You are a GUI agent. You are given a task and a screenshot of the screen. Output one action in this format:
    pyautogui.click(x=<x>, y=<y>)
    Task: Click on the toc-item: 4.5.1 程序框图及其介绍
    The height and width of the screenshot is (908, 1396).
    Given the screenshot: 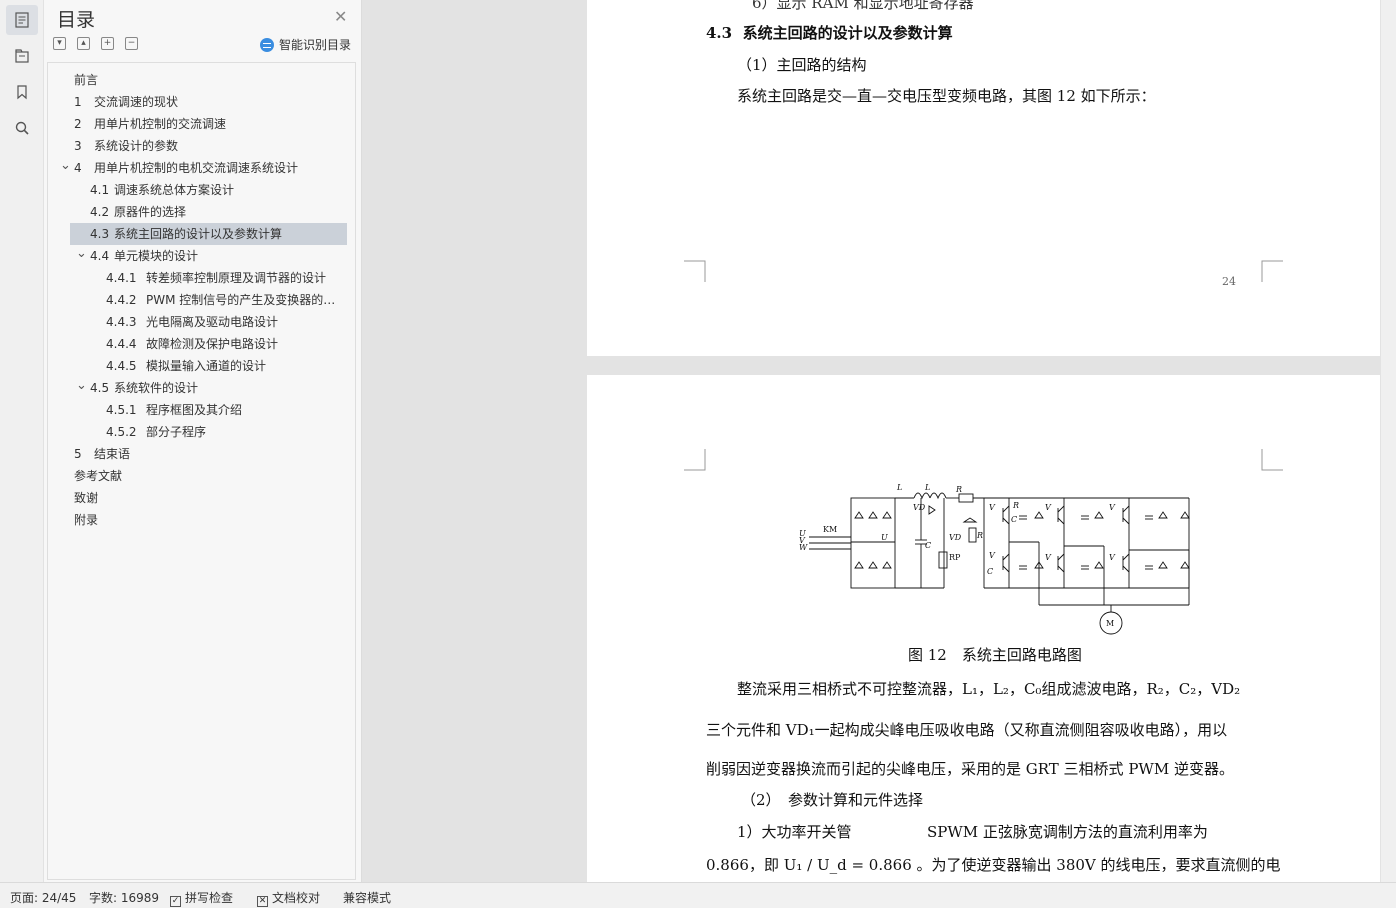 What is the action you would take?
    pyautogui.click(x=208, y=410)
    